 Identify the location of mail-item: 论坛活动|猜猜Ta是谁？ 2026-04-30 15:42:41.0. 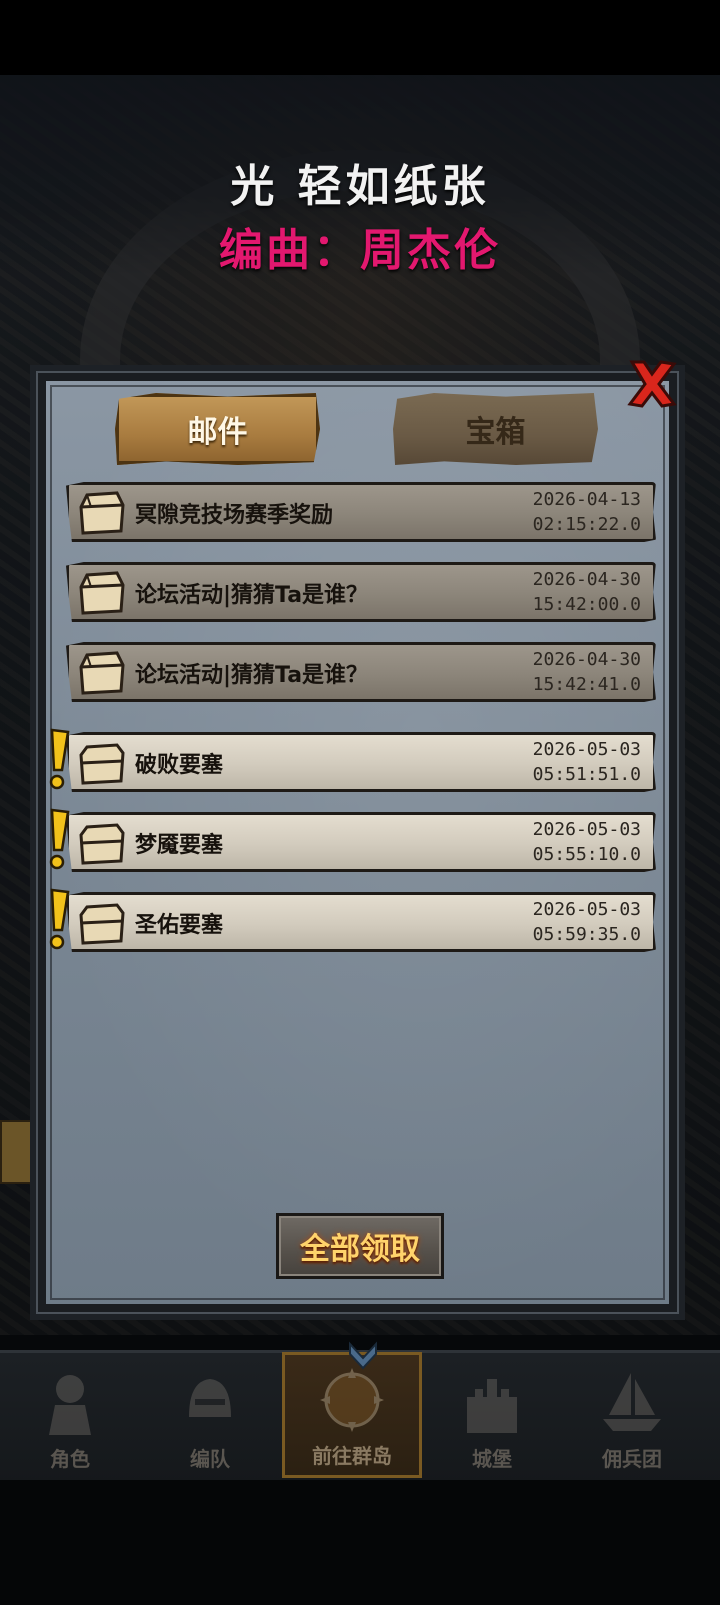
(361, 672).